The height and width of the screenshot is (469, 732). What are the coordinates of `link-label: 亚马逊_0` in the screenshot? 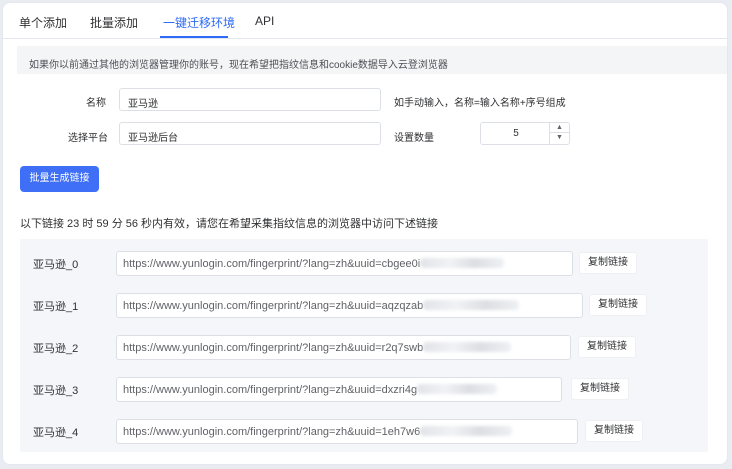 It's located at (56, 265).